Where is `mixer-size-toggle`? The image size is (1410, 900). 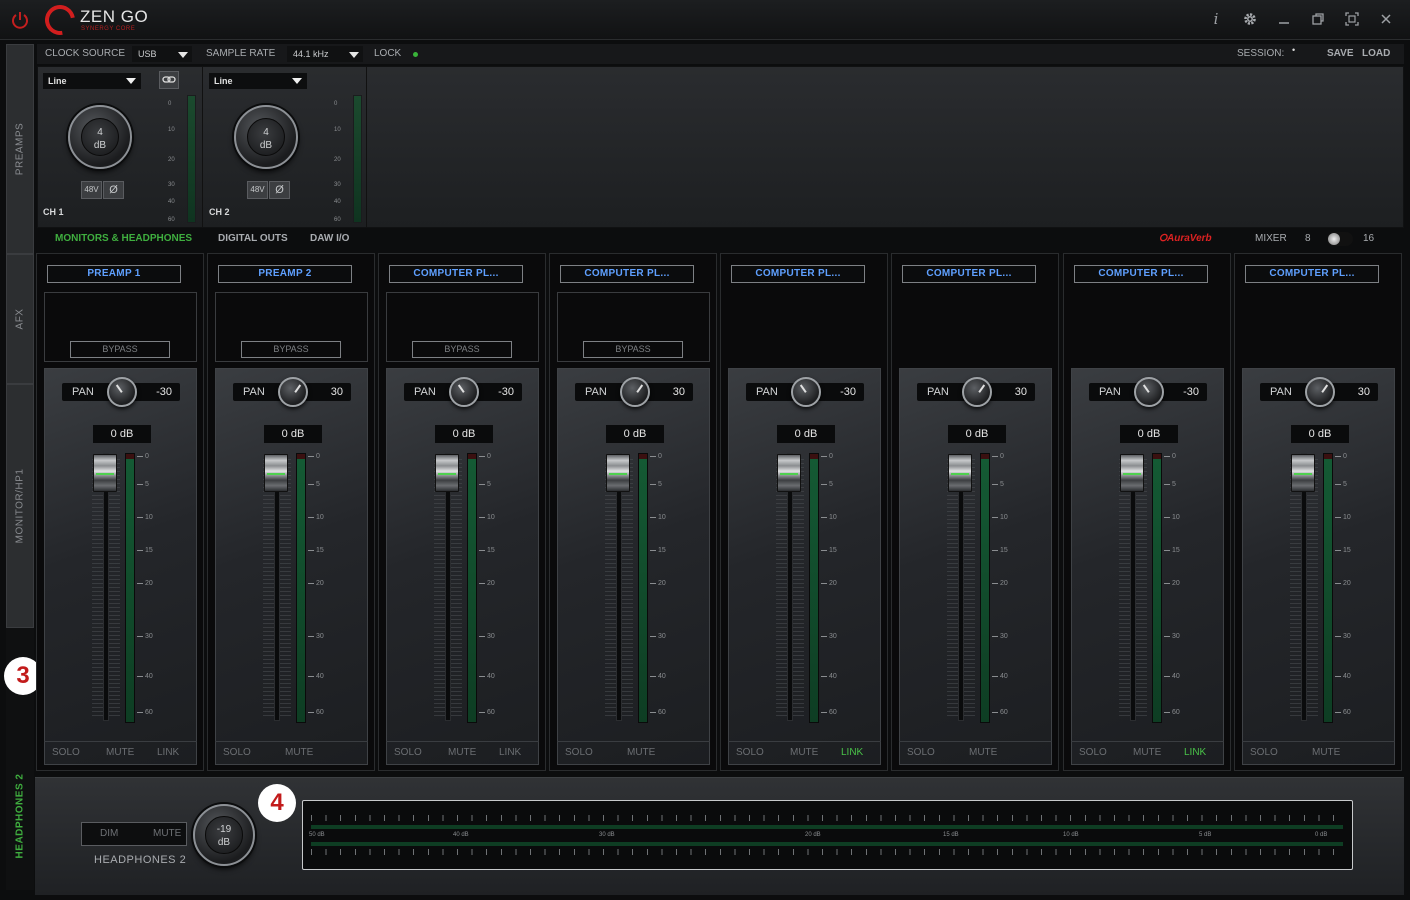
mixer-size-toggle is located at coordinates (1340, 239).